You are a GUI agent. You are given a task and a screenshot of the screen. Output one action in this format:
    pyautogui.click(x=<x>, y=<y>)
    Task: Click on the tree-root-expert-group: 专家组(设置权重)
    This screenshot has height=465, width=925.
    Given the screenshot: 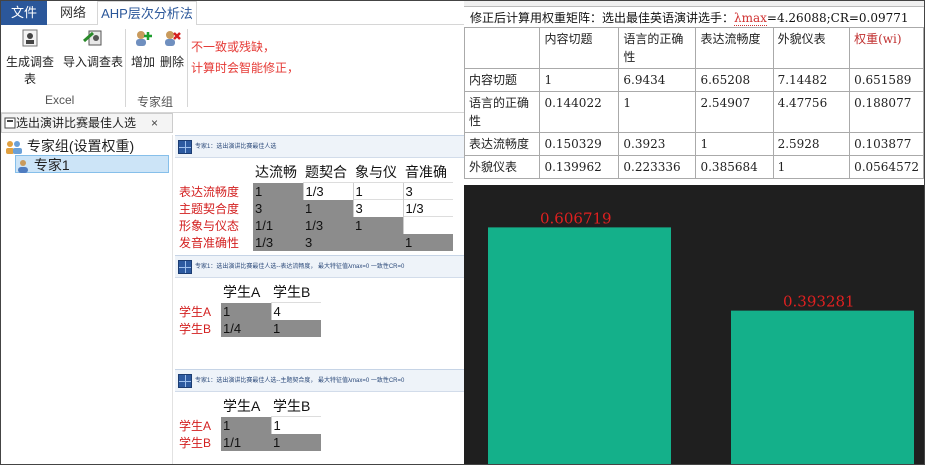 What is the action you would take?
    pyautogui.click(x=69, y=146)
    